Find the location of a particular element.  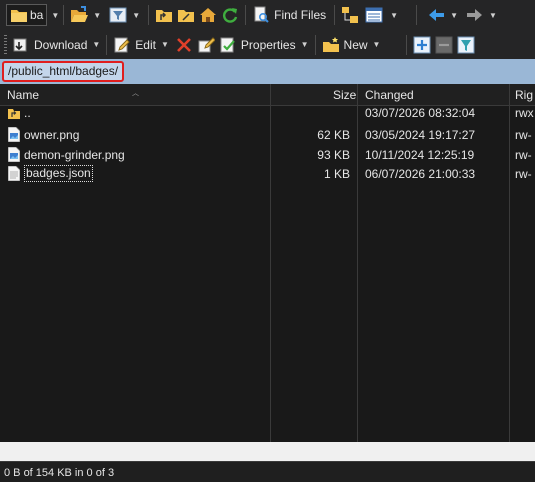

drive-combo-text: ba is located at coordinates (37, 15).